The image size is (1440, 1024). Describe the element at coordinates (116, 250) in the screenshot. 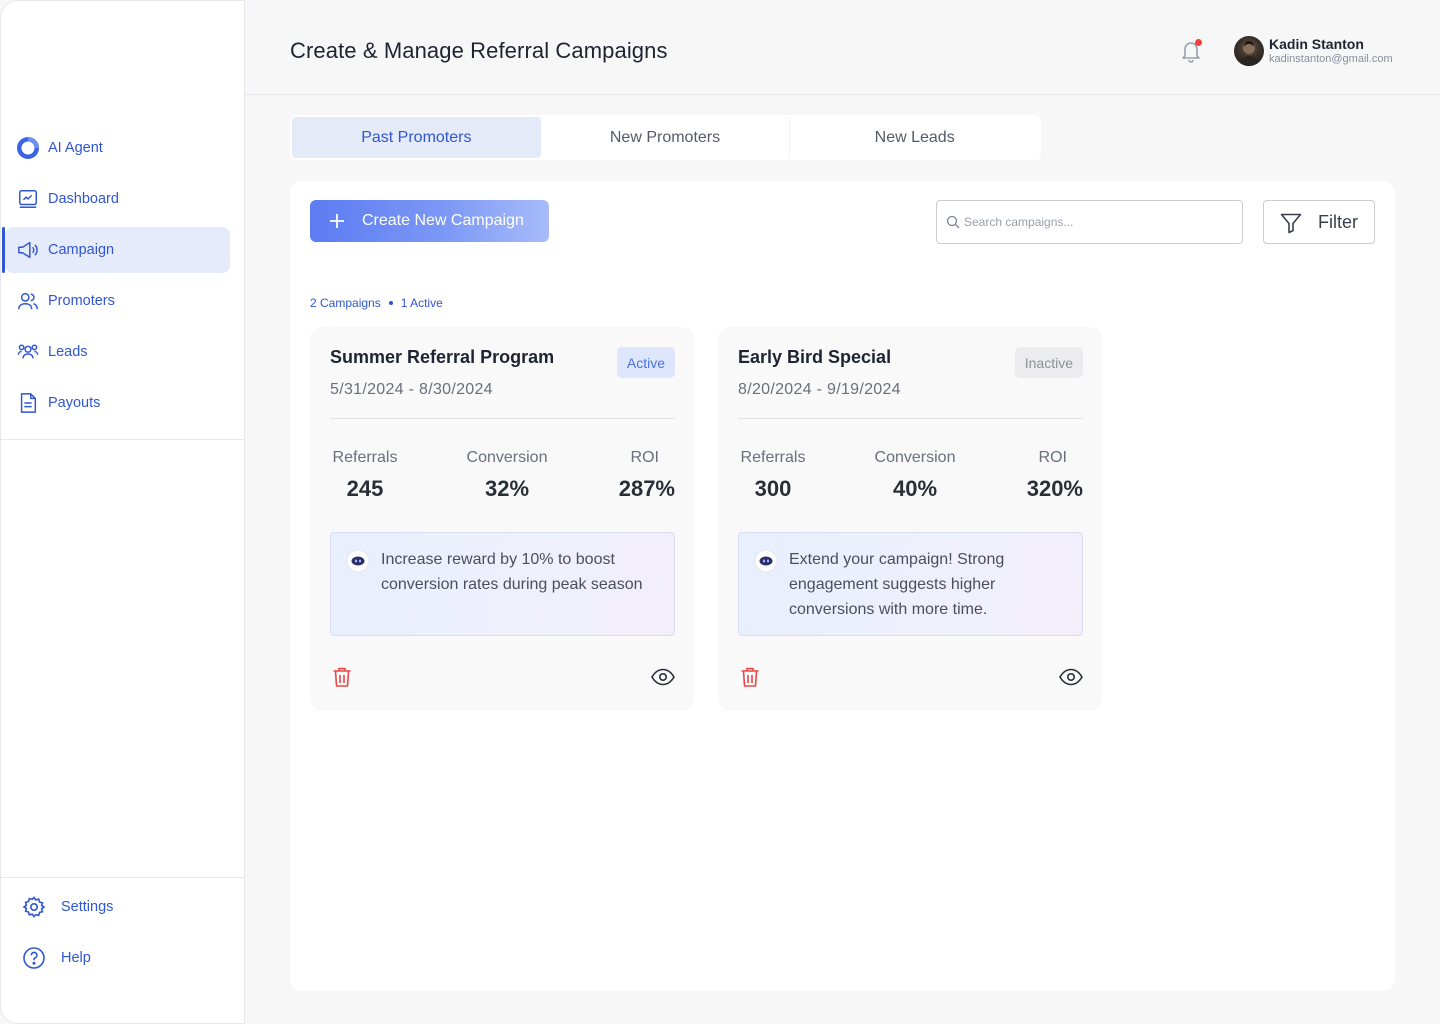

I see `sidebar-item-campaign: Campaign` at that location.